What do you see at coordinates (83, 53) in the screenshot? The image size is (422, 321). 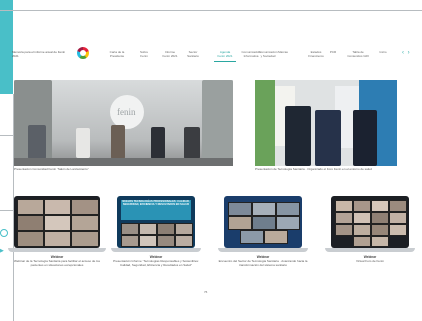 I see `logo` at bounding box center [83, 53].